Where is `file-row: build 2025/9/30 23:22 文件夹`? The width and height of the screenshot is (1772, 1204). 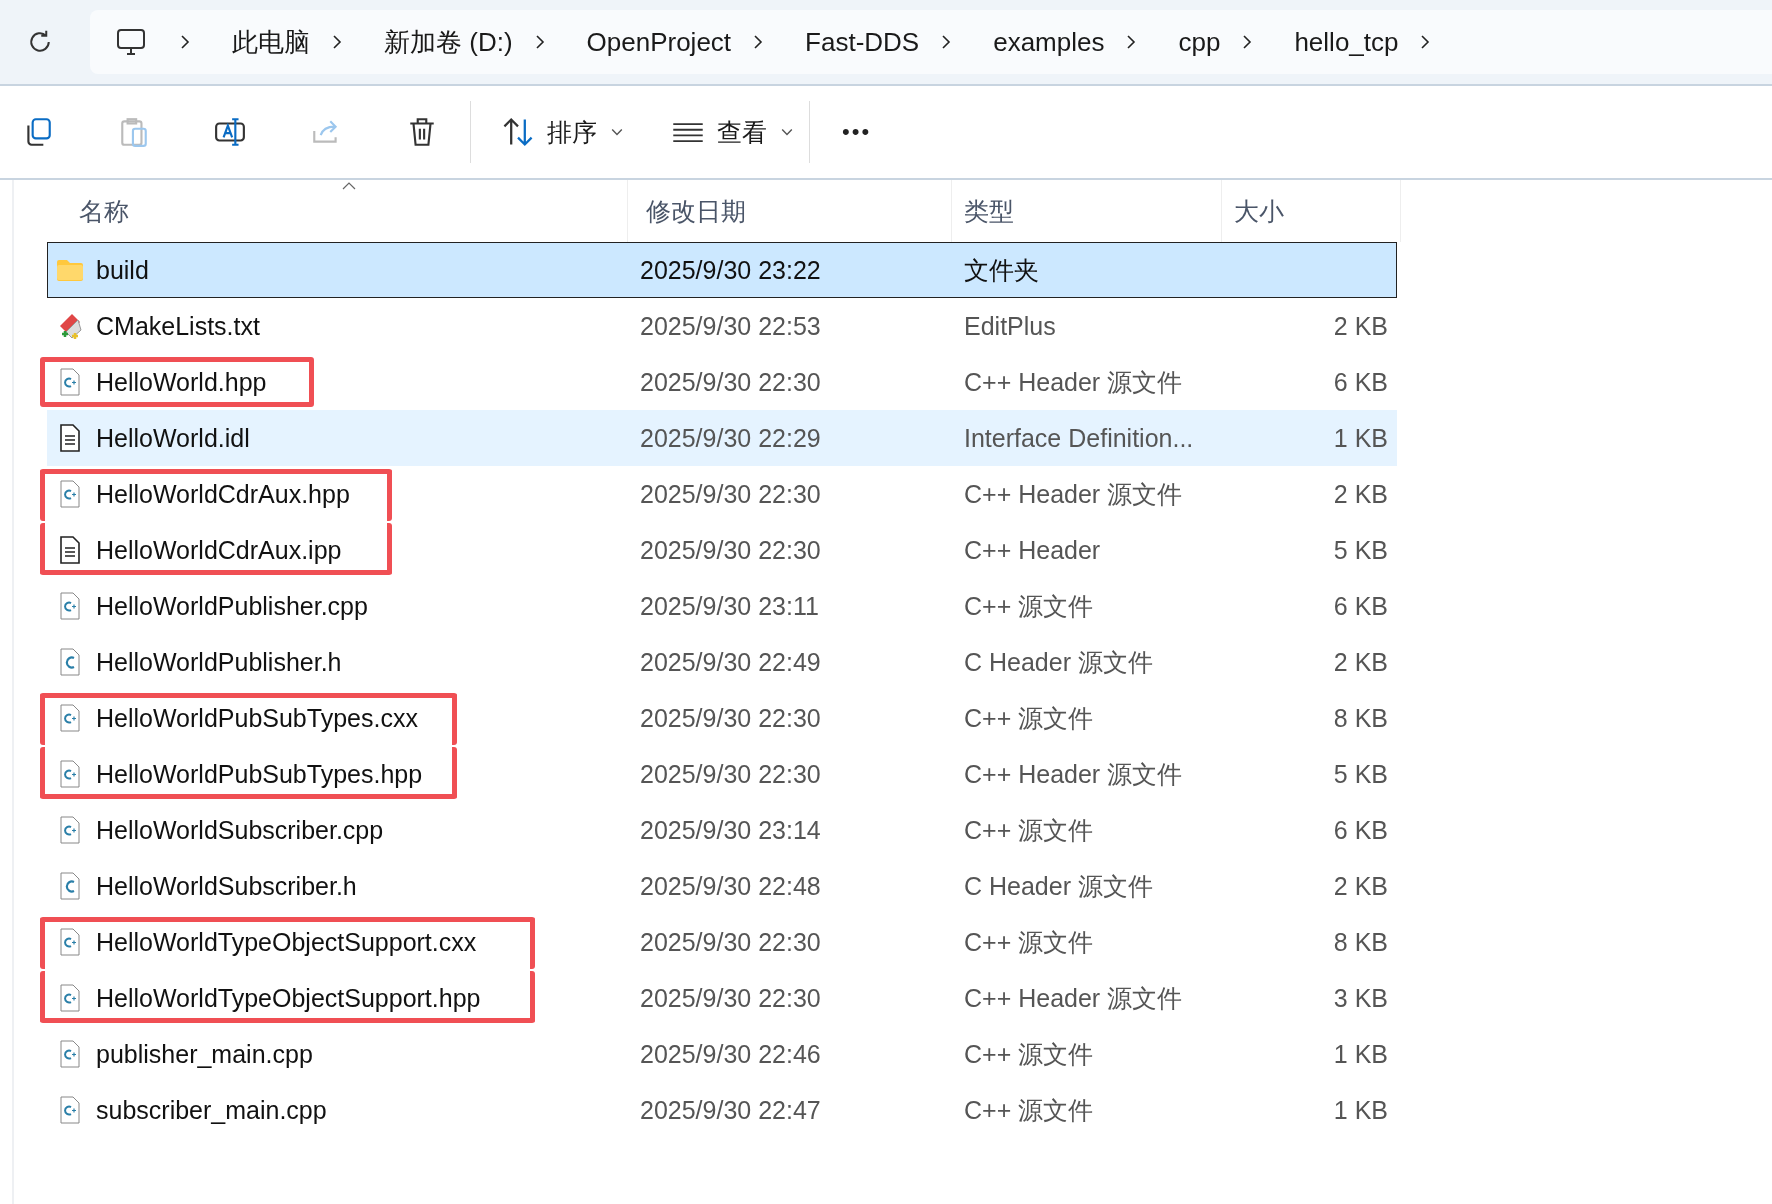 file-row: build 2025/9/30 23:22 文件夹 is located at coordinates (722, 270).